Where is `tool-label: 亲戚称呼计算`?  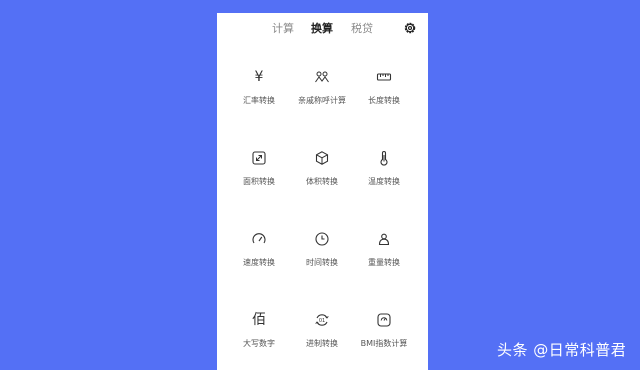
tool-label: 亲戚称呼计算 is located at coordinates (322, 100).